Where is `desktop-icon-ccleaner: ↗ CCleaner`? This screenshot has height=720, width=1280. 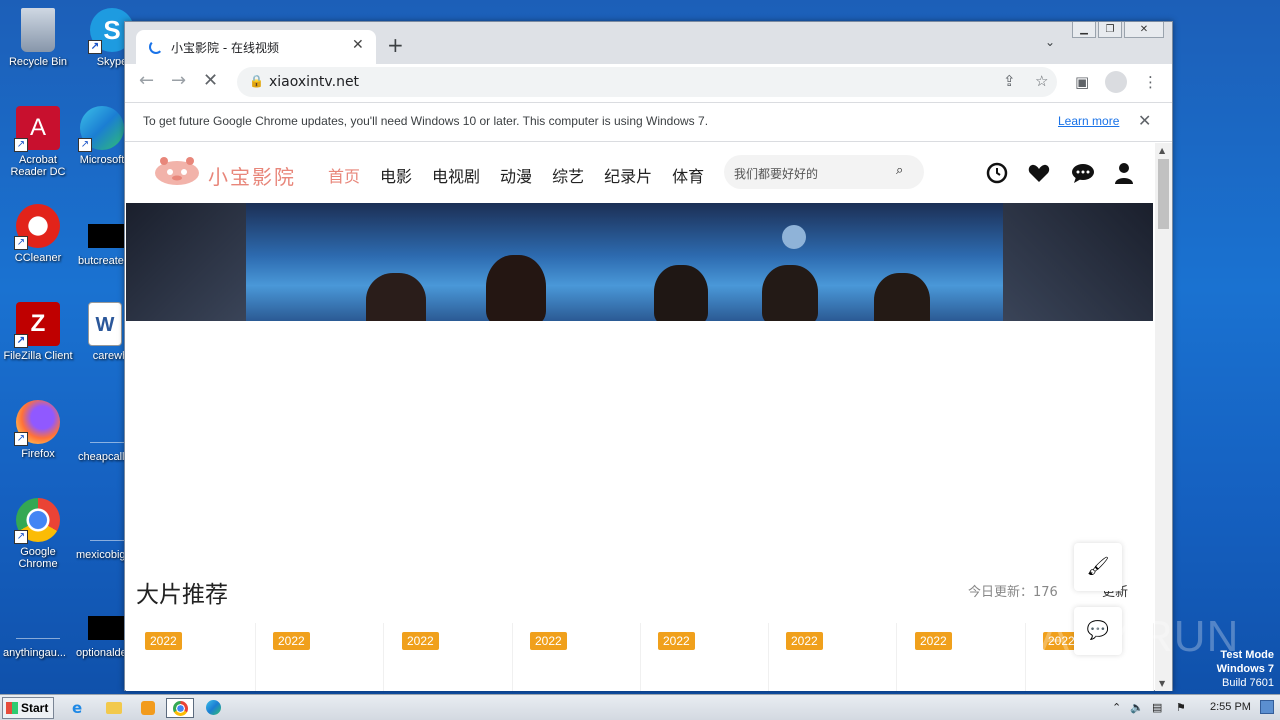 desktop-icon-ccleaner: ↗ CCleaner is located at coordinates (38, 234).